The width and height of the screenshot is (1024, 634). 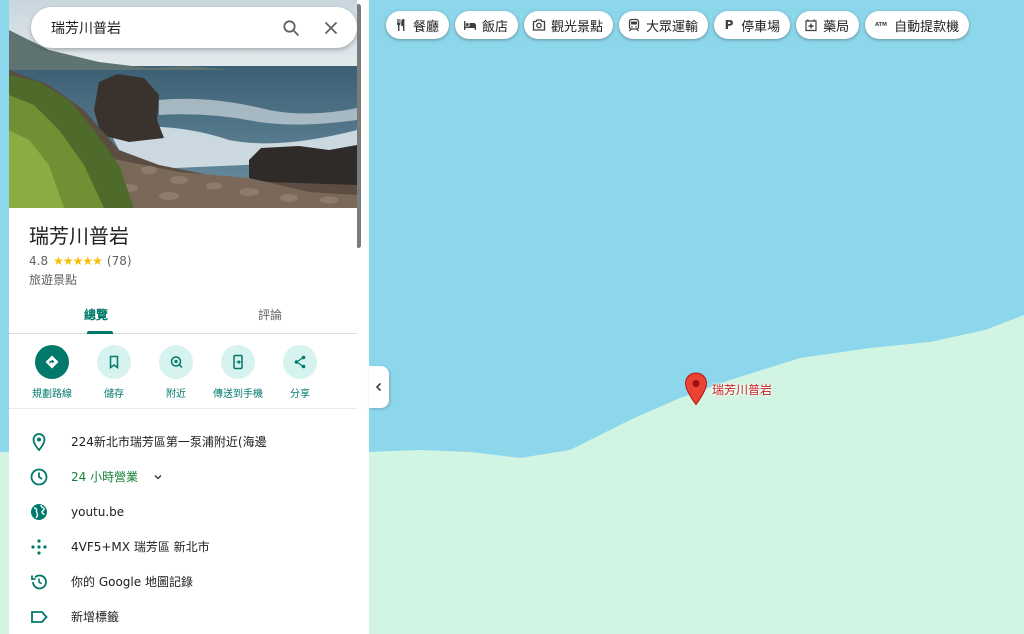 I want to click on search-input: 瑞芳川普岩, so click(x=158, y=28).